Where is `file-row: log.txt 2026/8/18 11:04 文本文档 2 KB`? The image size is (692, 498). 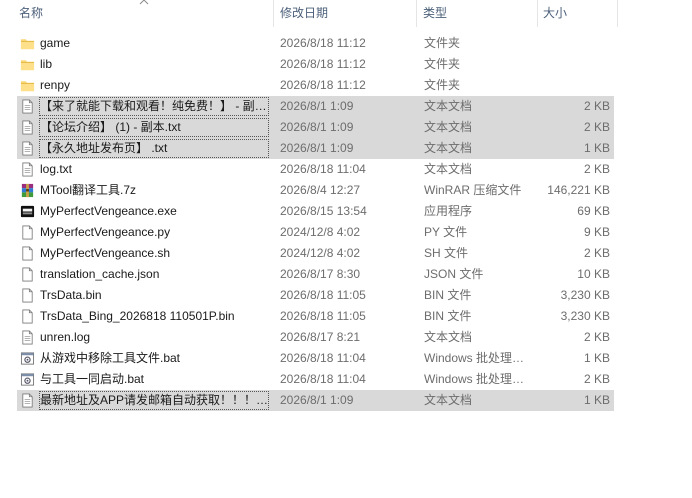 file-row: log.txt 2026/8/18 11:04 文本文档 2 KB is located at coordinates (315, 169).